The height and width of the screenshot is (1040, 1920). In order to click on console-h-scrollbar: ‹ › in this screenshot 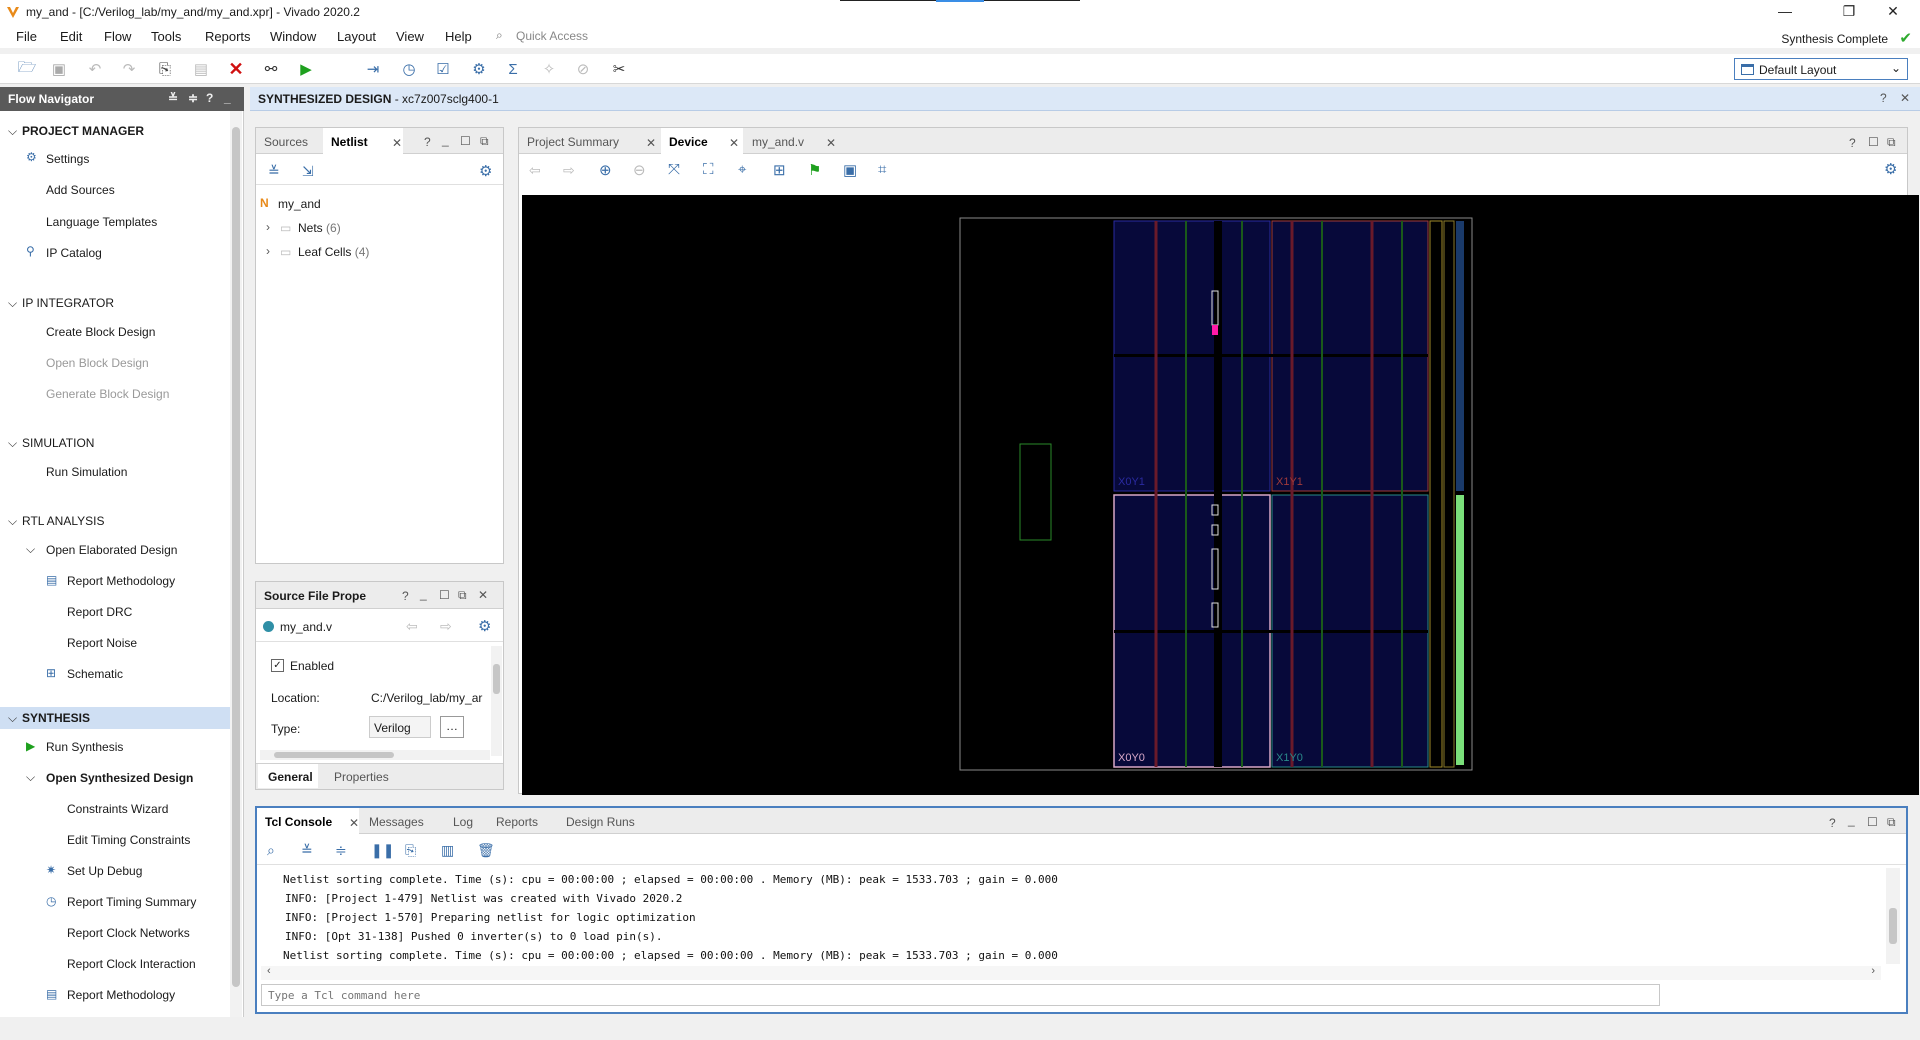, I will do `click(1071, 972)`.